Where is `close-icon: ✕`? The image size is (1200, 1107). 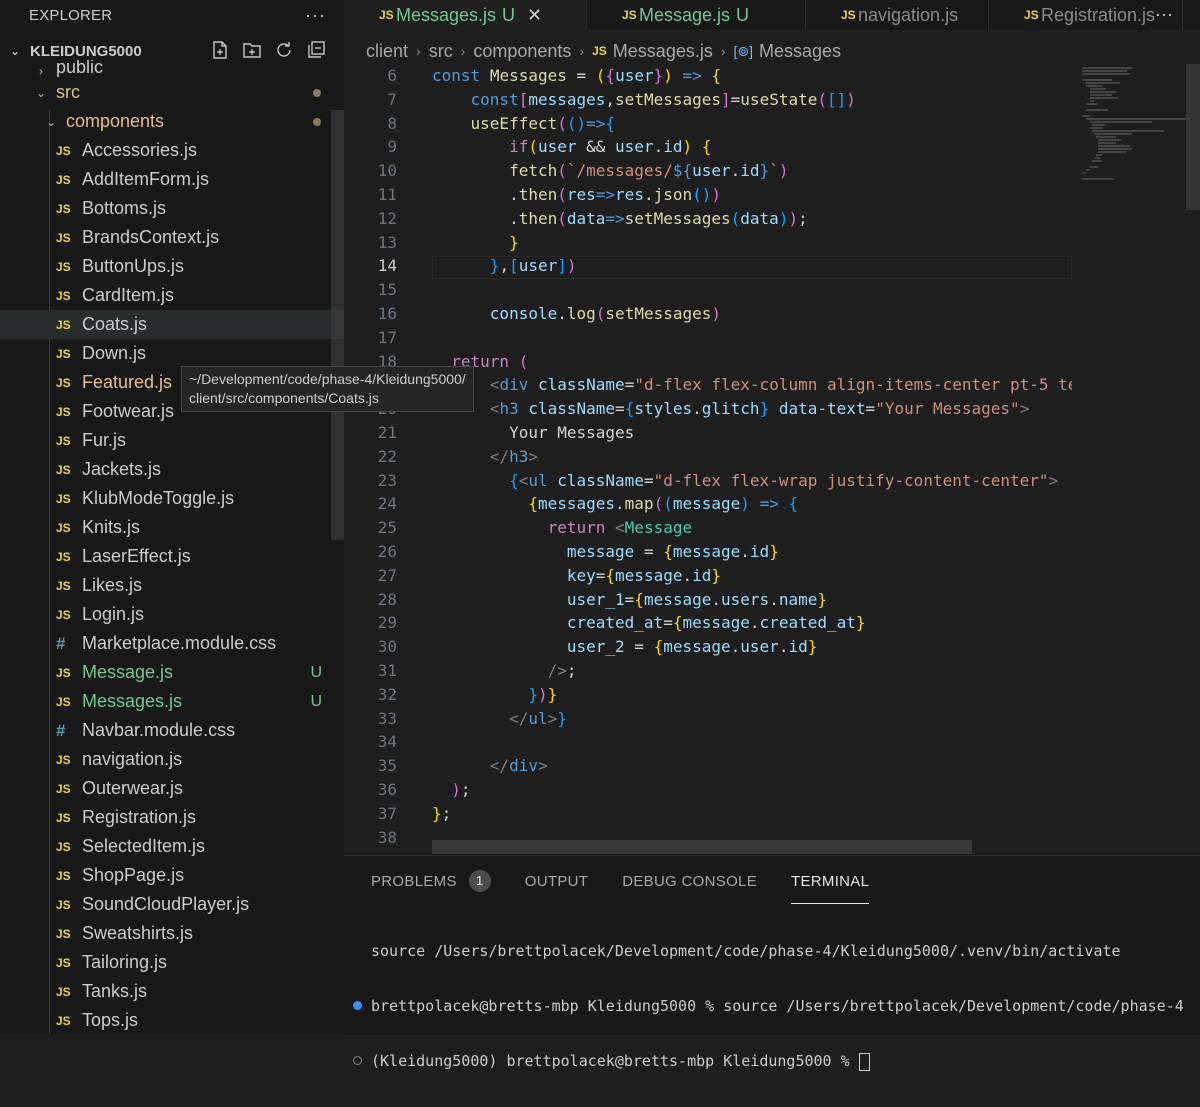 close-icon: ✕ is located at coordinates (534, 15).